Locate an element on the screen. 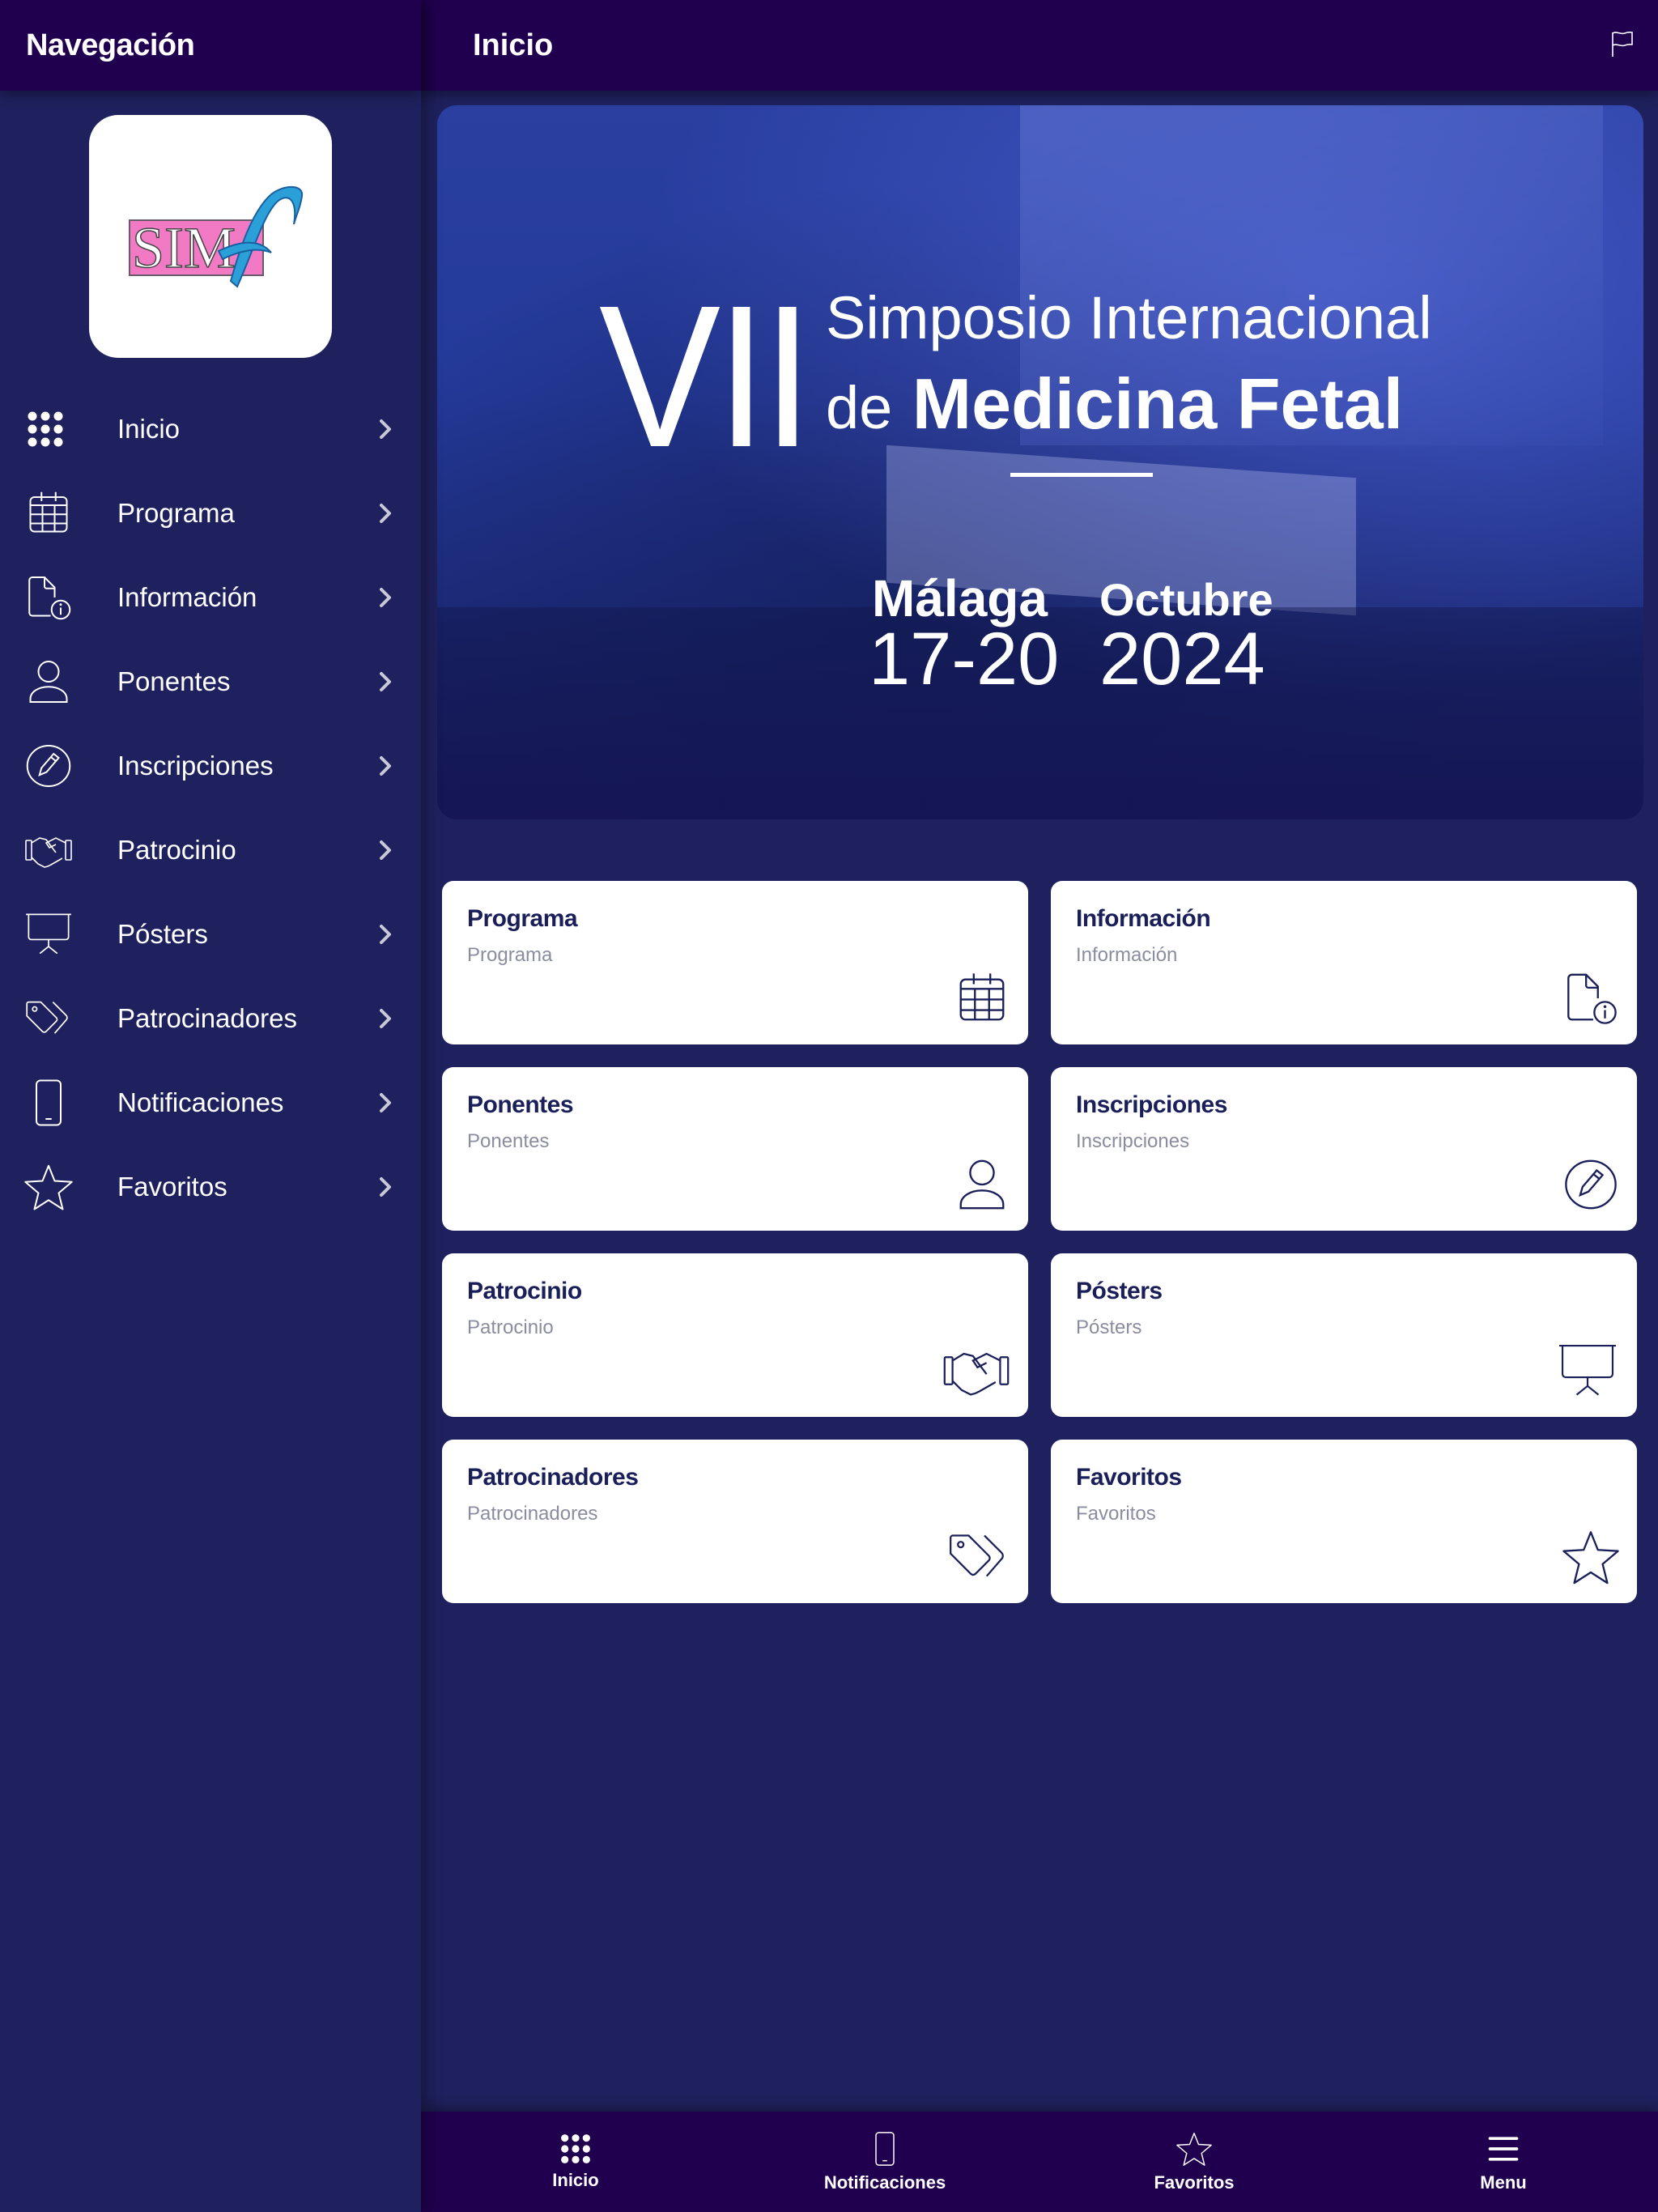 This screenshot has width=1658, height=2212. tab-label: Notificaciones is located at coordinates (884, 2182).